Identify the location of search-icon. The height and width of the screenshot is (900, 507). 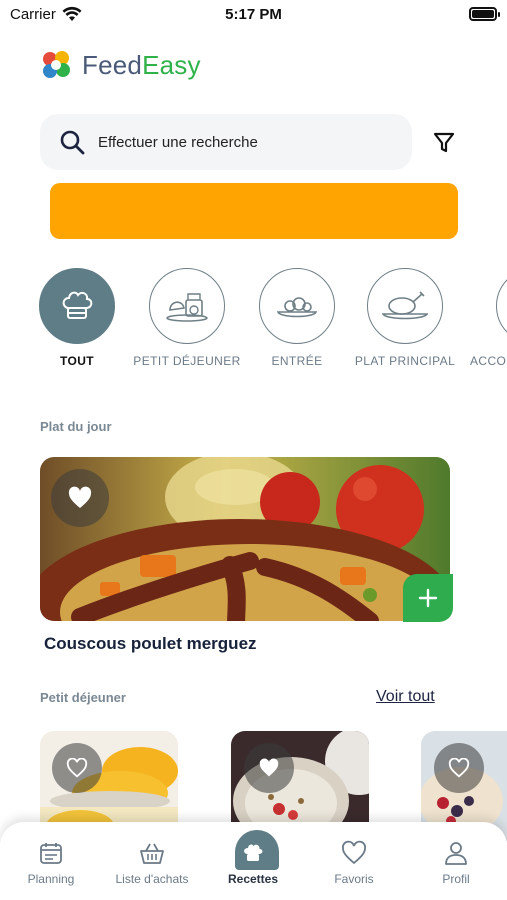
(72, 142).